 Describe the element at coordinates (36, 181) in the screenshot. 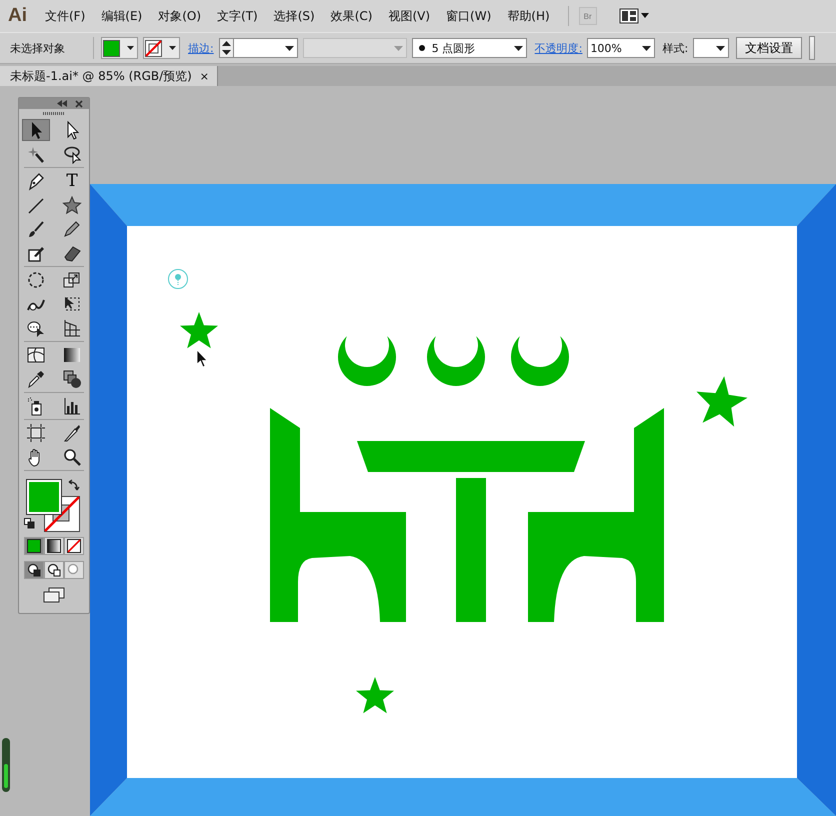

I see `pen-icon` at that location.